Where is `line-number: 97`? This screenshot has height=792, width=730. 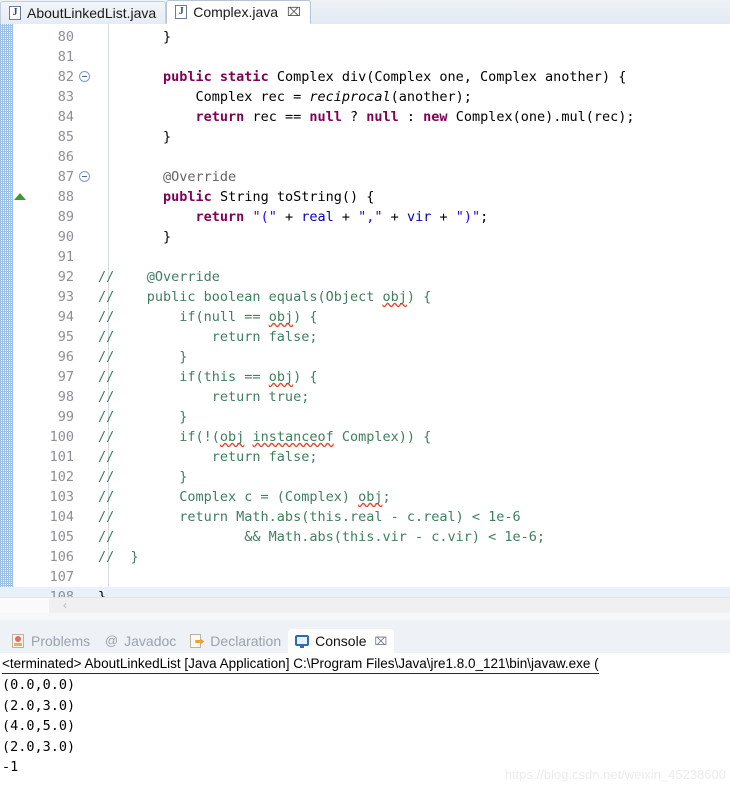 line-number: 97 is located at coordinates (65, 377).